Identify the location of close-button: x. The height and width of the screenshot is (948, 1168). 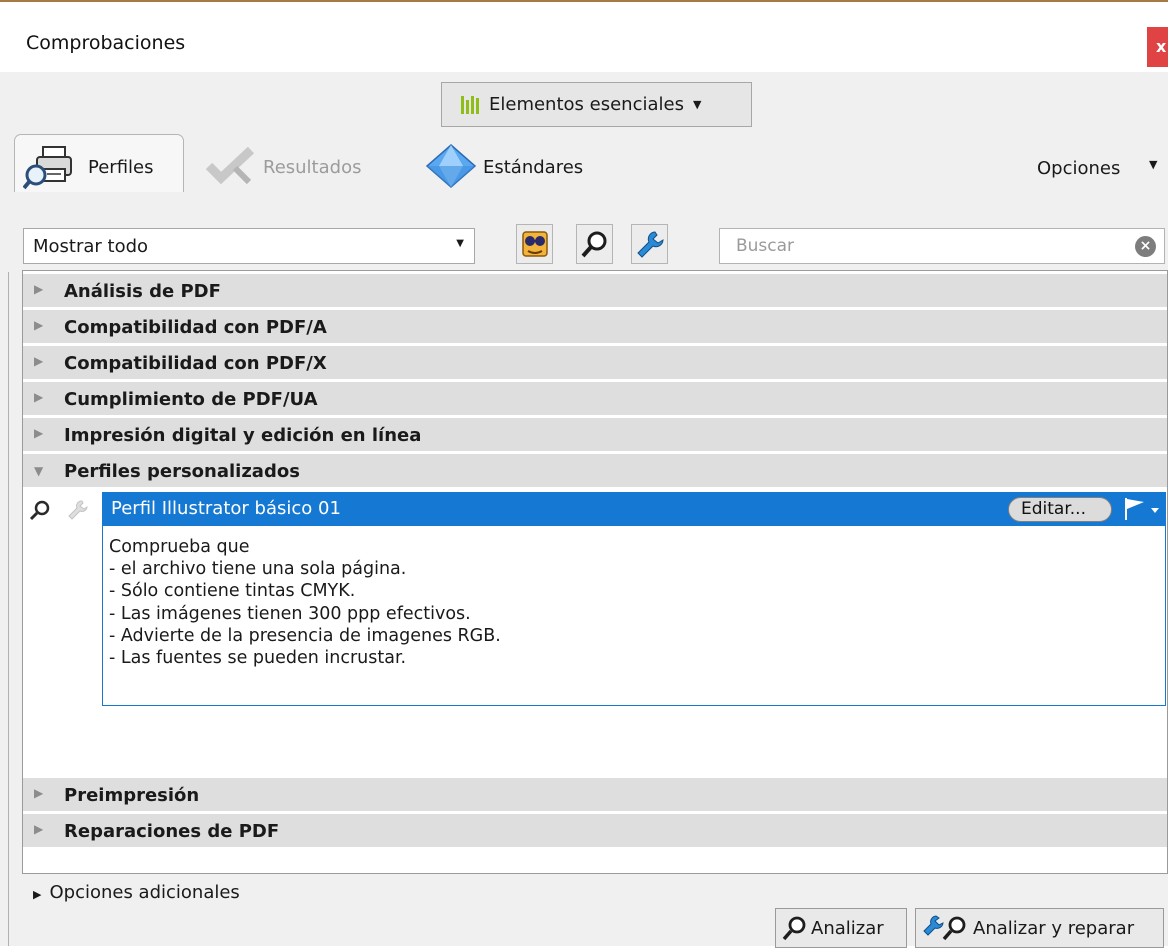
(1157, 47).